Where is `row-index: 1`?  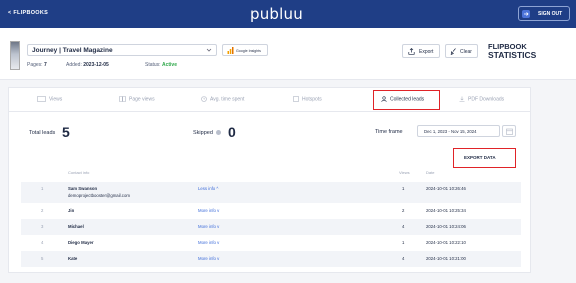
row-index: 1 is located at coordinates (42, 188).